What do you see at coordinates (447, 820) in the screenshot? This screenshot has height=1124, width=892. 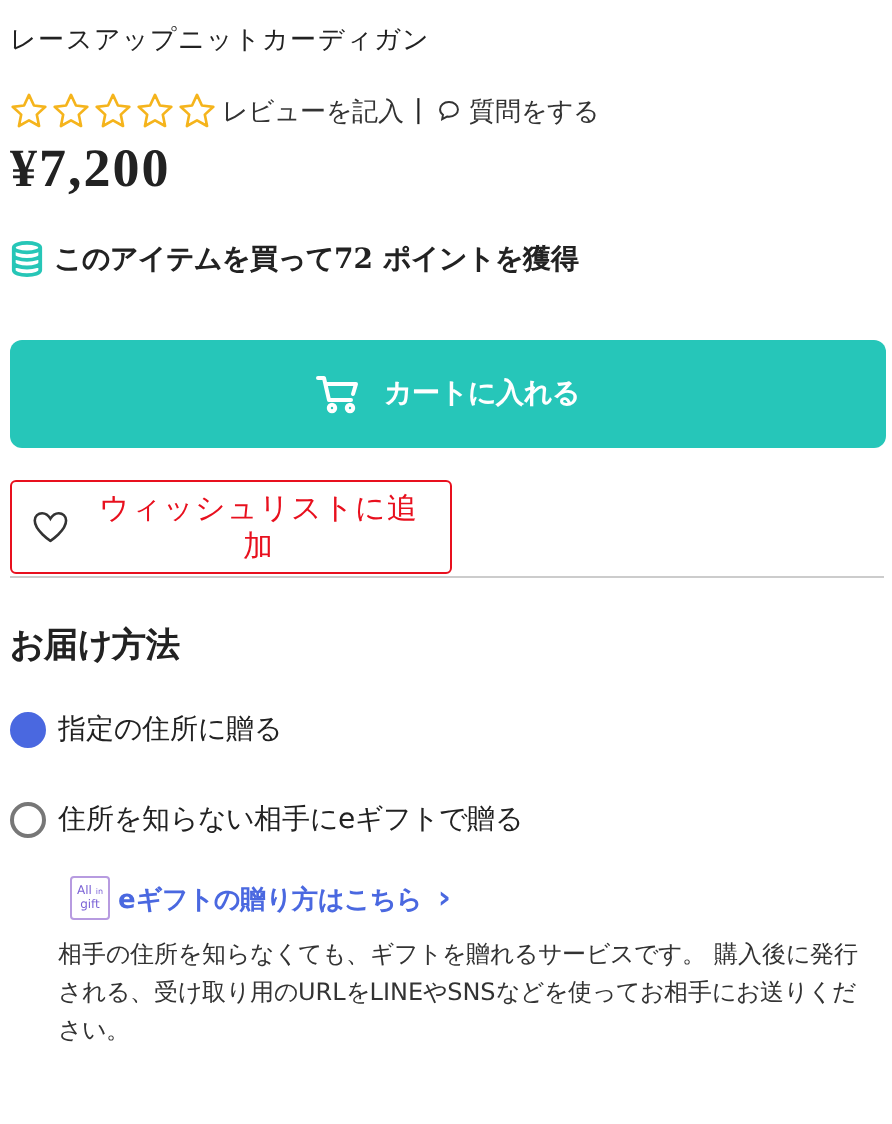 I see `radio-option: 住所を知らない相手にeギフトで贈る` at bounding box center [447, 820].